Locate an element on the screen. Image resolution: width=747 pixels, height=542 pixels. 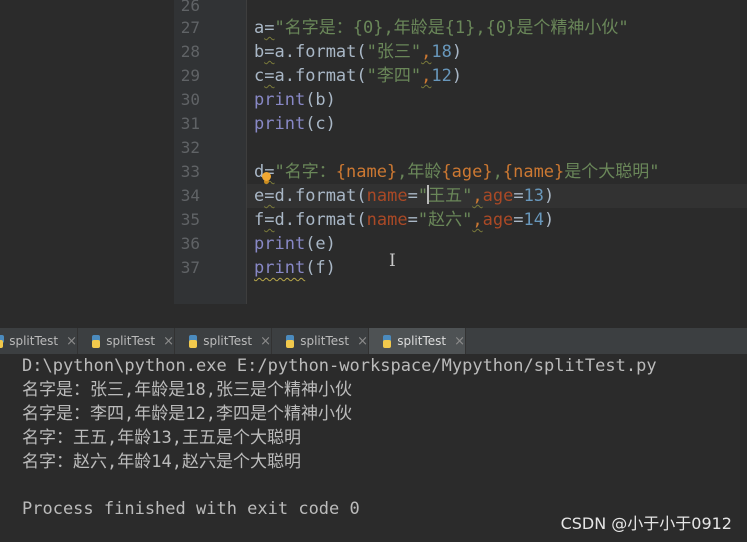
code-line-37: print(f) is located at coordinates (295, 268).